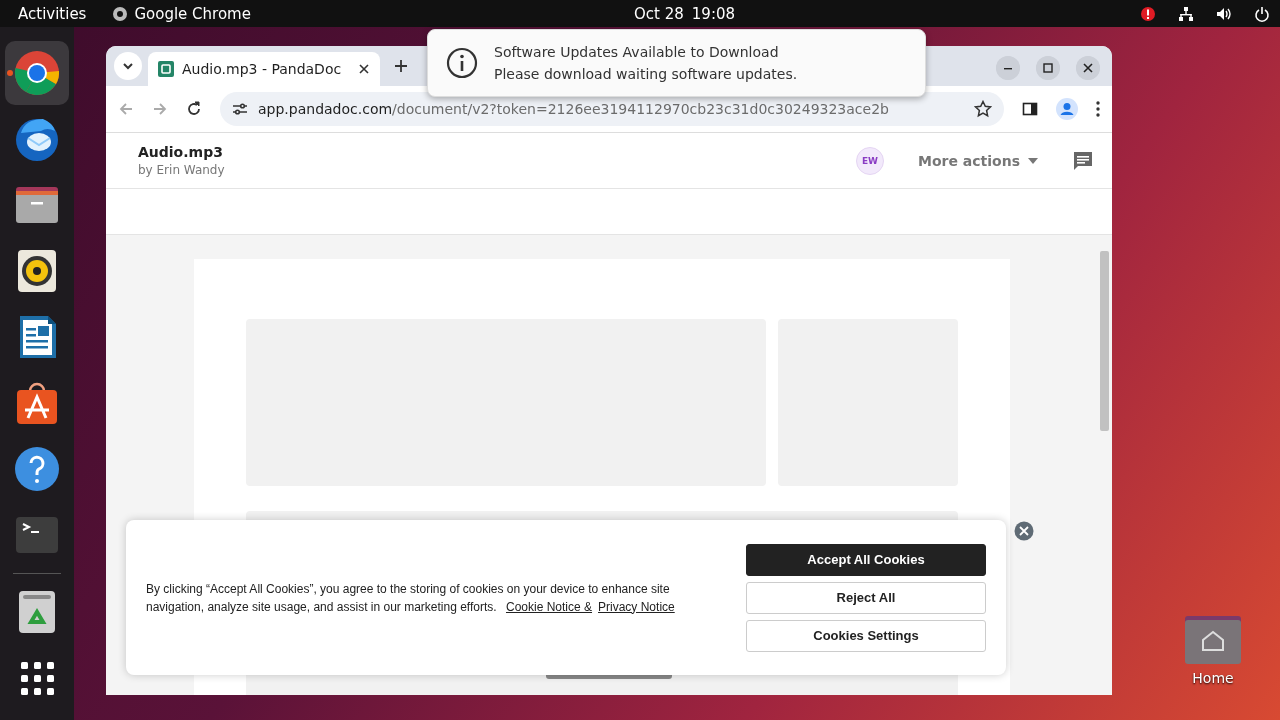  What do you see at coordinates (637, 52) in the screenshot?
I see `notification-title: Software Updates Available to Download` at bounding box center [637, 52].